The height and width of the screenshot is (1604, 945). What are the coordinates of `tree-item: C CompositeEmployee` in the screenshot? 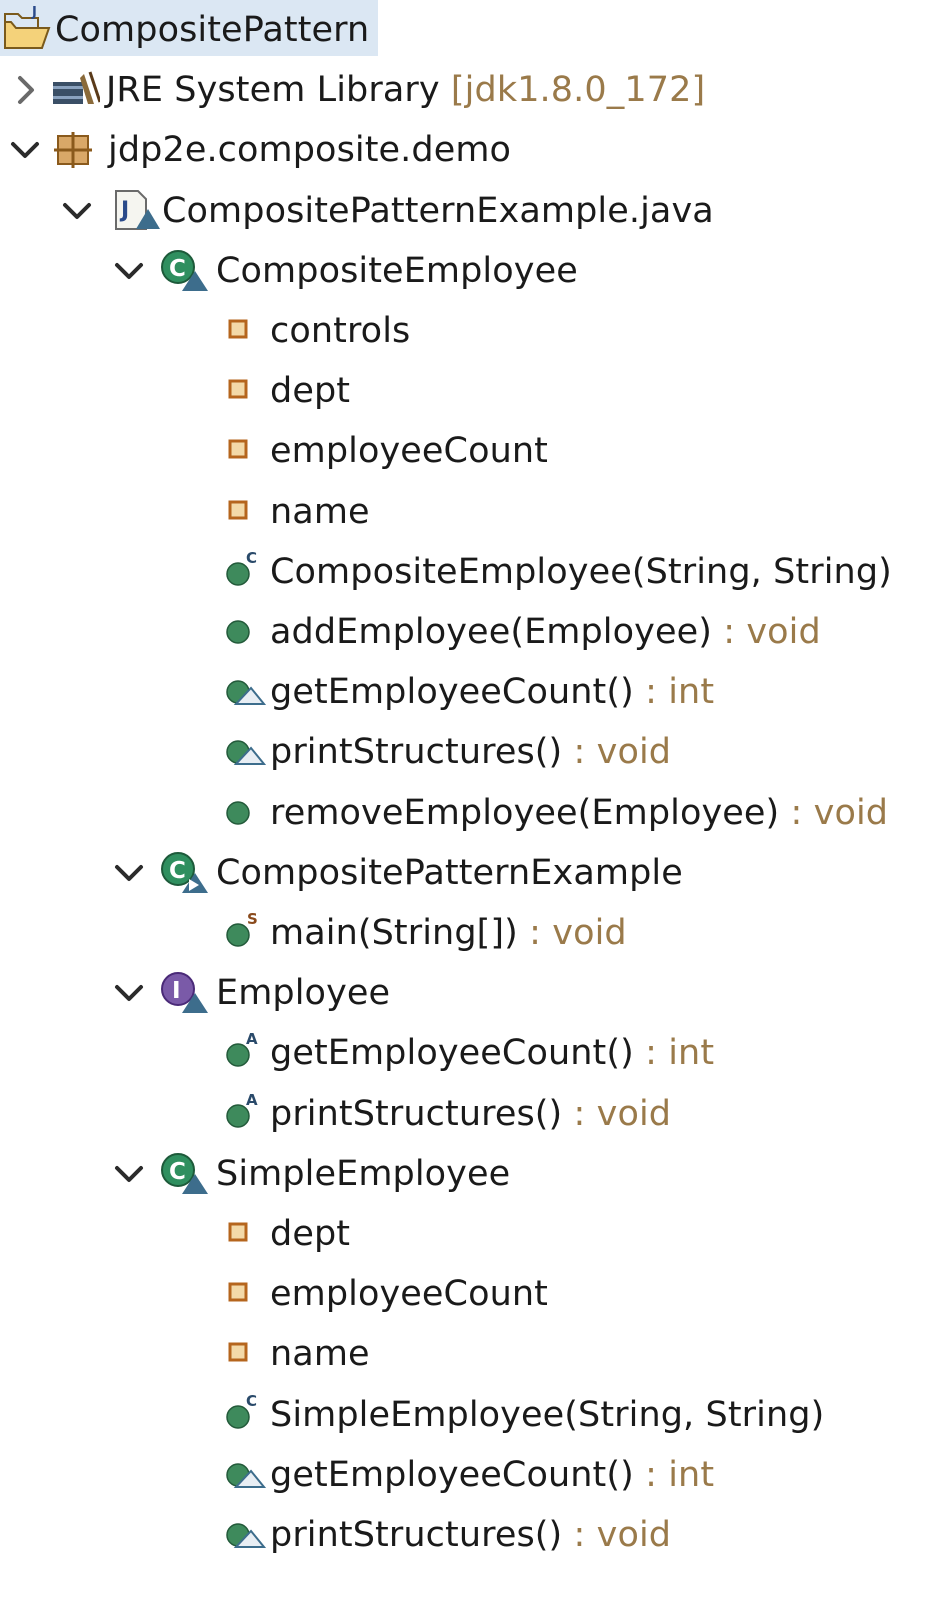 It's located at (472, 271).